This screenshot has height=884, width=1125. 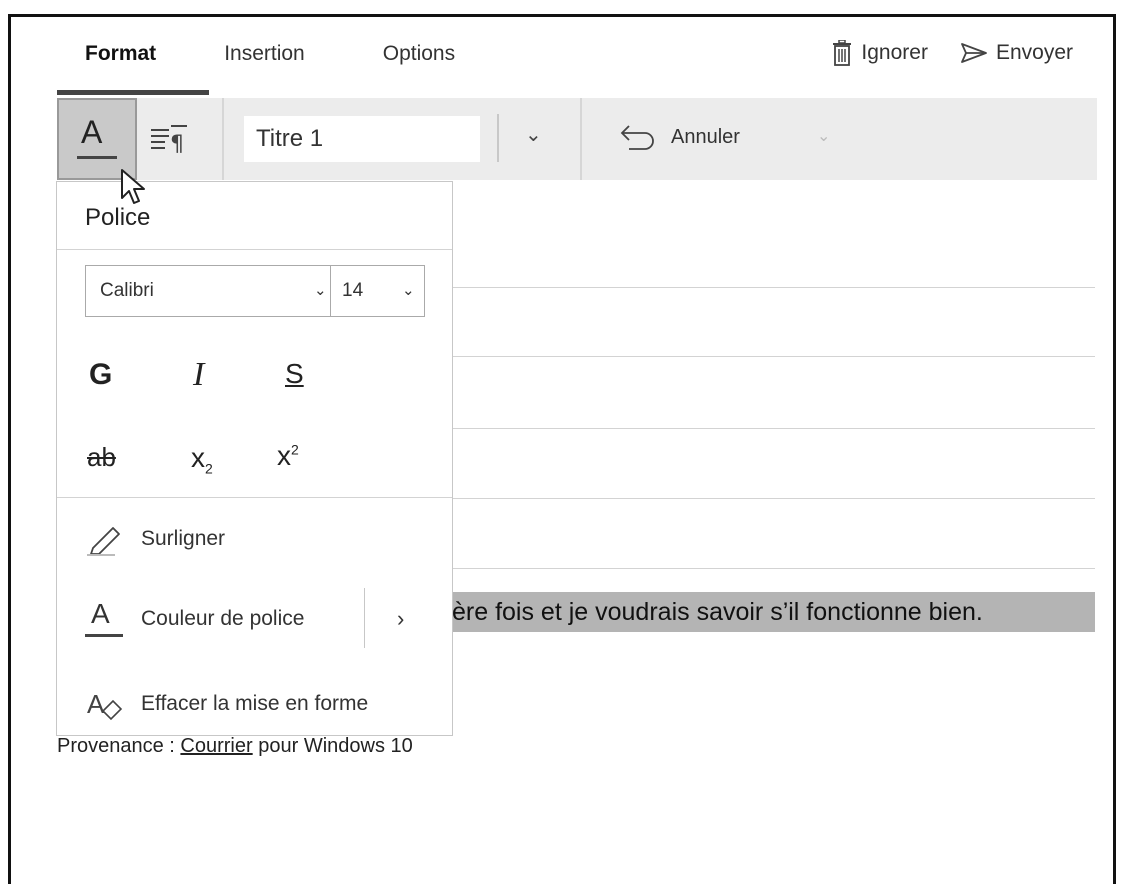 What do you see at coordinates (103, 541) in the screenshot?
I see `highlighter-icon` at bounding box center [103, 541].